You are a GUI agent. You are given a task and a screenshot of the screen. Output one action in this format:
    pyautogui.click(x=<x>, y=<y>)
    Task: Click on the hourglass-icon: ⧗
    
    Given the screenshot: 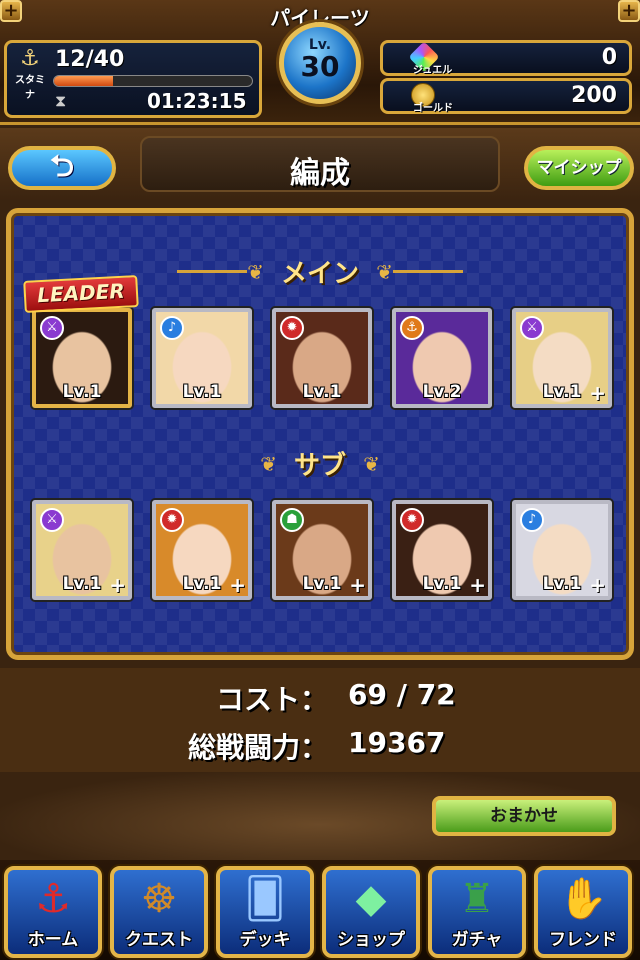 What is the action you would take?
    pyautogui.click(x=61, y=100)
    